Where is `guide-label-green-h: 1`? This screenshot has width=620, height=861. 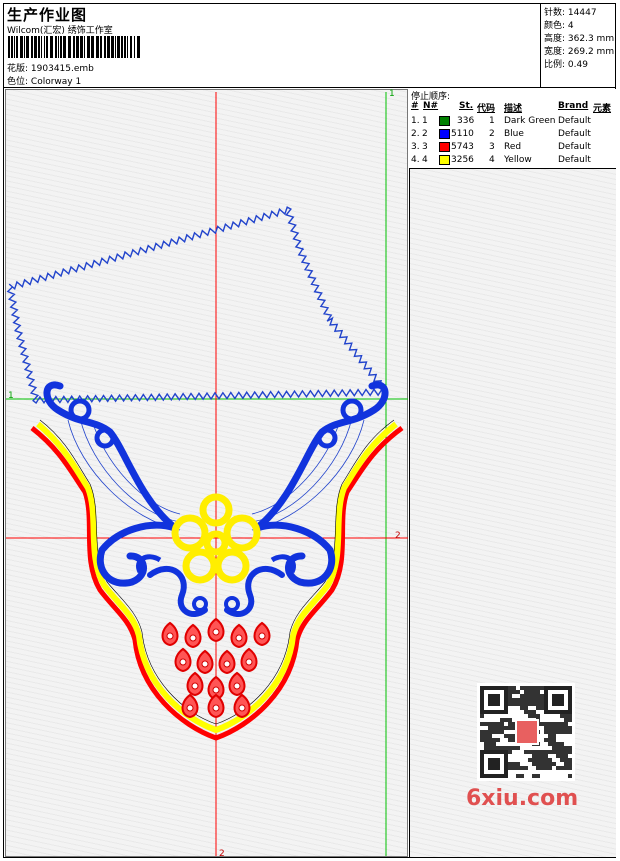 guide-label-green-h: 1 is located at coordinates (11, 396).